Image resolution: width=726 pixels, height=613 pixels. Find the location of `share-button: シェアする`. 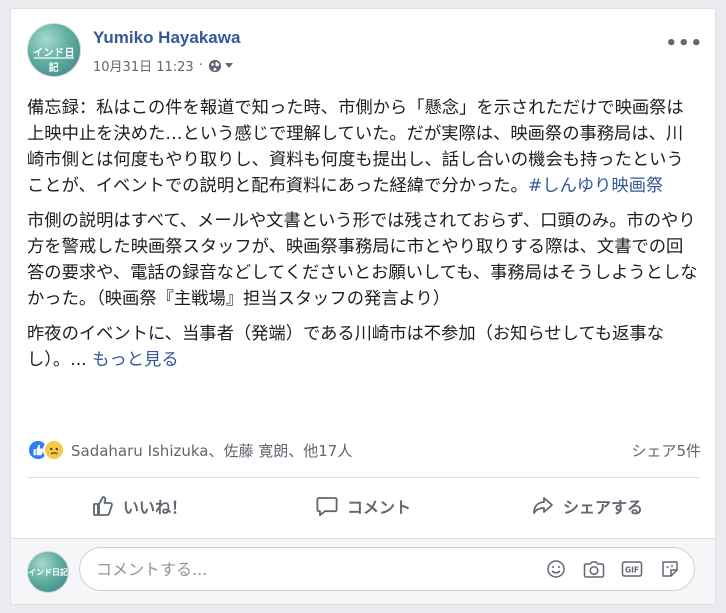

share-button: シェアする is located at coordinates (587, 506).